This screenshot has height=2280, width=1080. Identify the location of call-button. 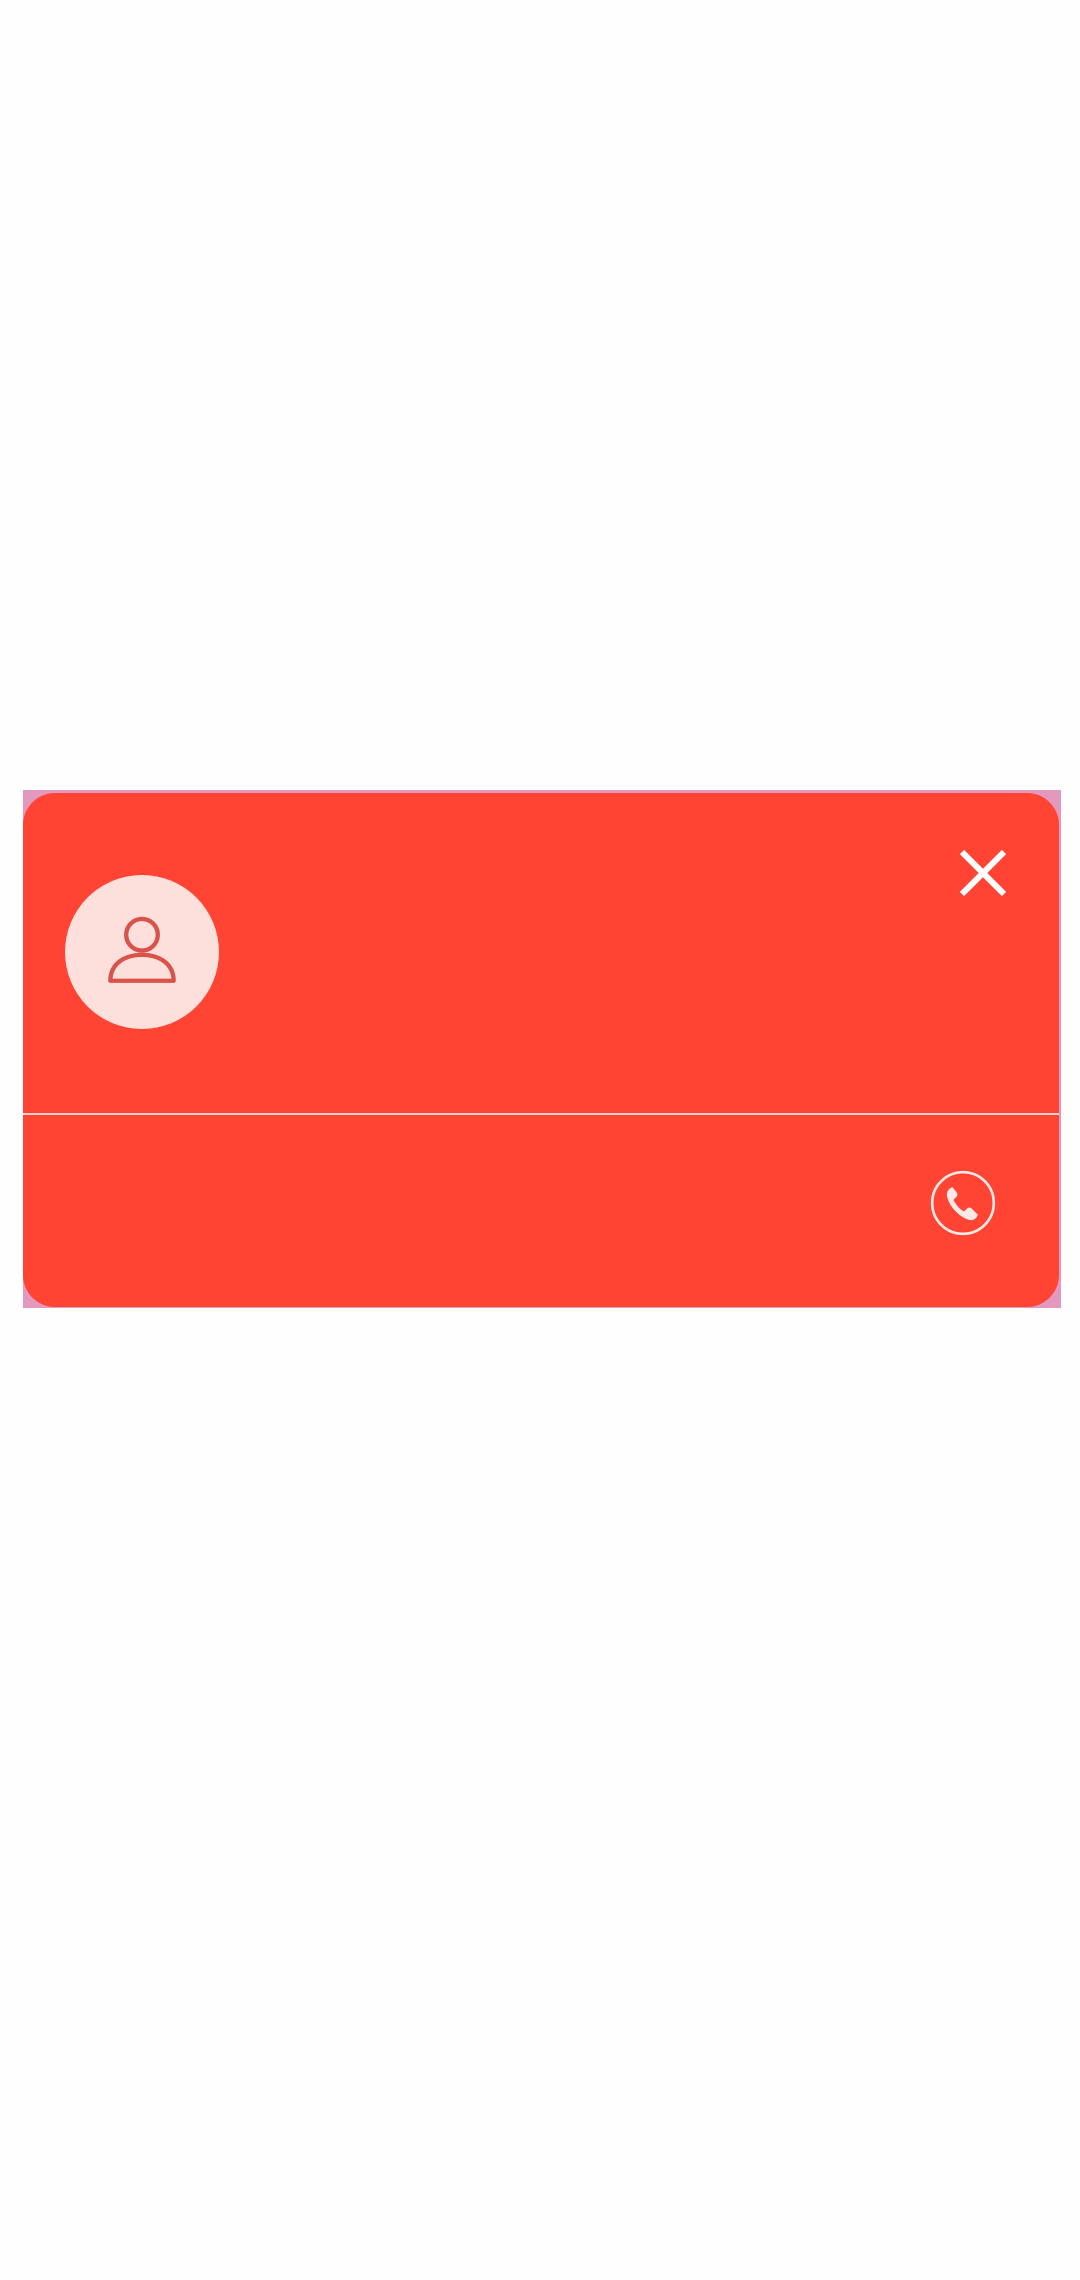
(963, 1203).